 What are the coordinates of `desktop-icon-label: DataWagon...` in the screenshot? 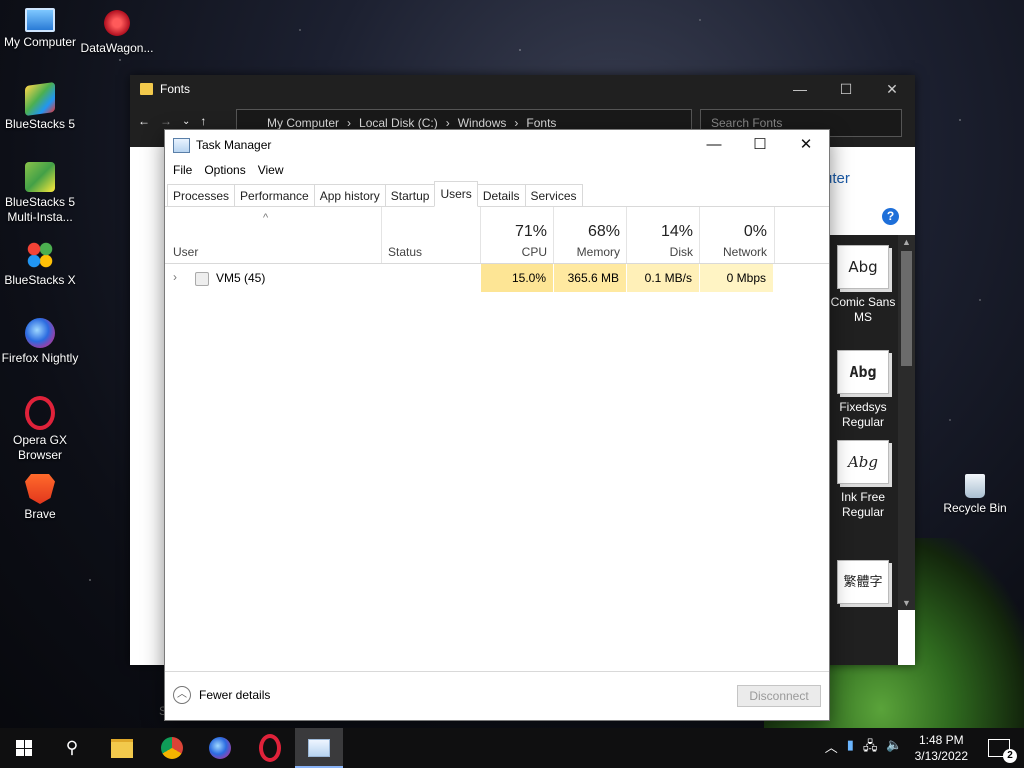 It's located at (117, 48).